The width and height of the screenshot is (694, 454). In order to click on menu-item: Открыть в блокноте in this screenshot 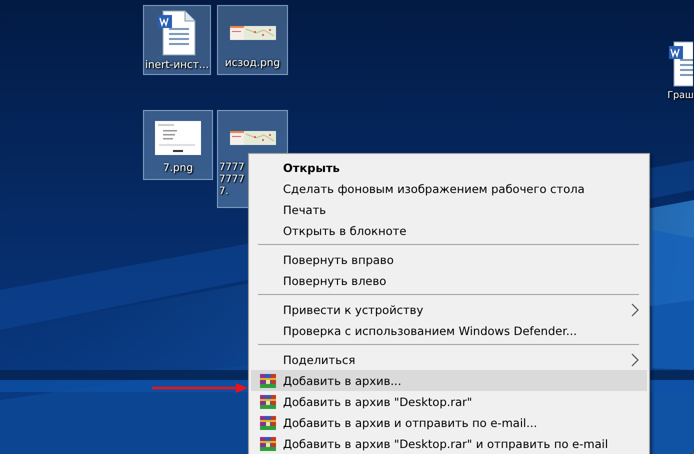, I will do `click(449, 230)`.